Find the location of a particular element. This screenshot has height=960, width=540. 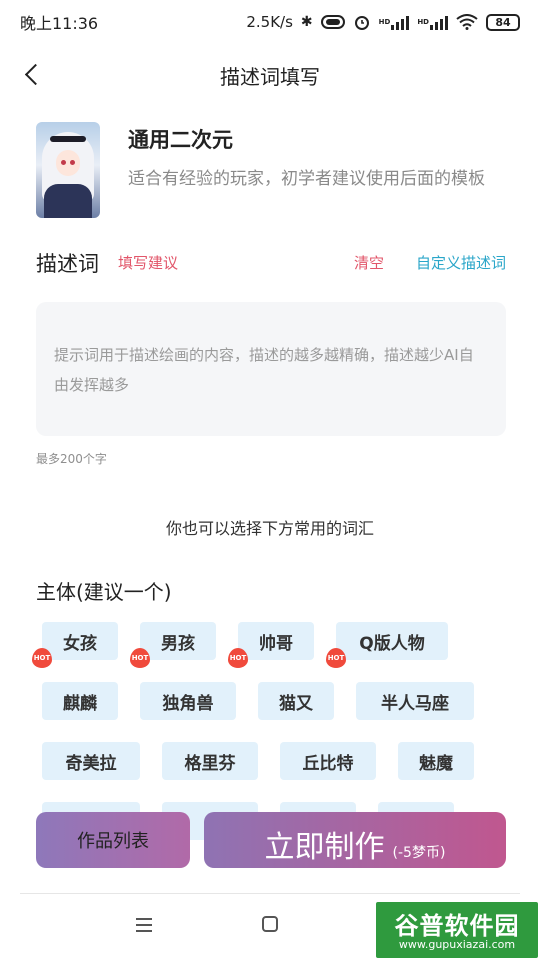

tag-chip: 丘比特 is located at coordinates (328, 761).